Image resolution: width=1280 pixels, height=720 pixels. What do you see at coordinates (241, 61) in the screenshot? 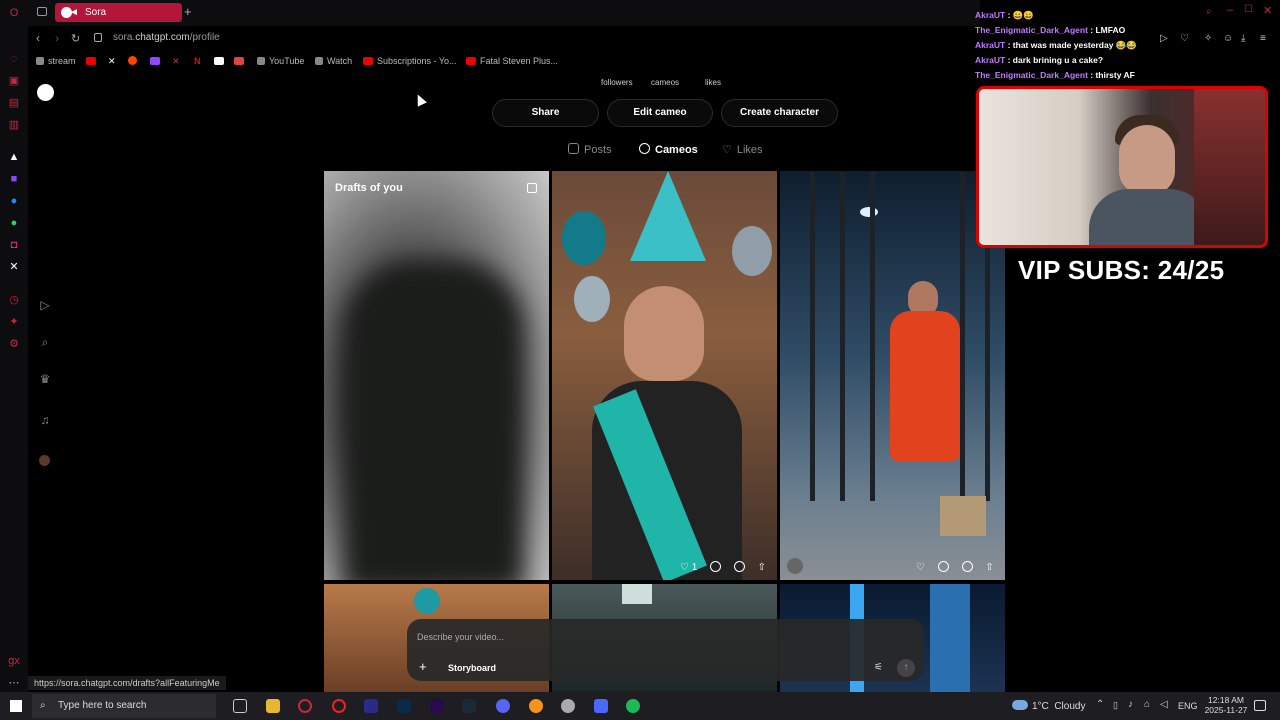
I see `bookmark-gmail-icon` at bounding box center [241, 61].